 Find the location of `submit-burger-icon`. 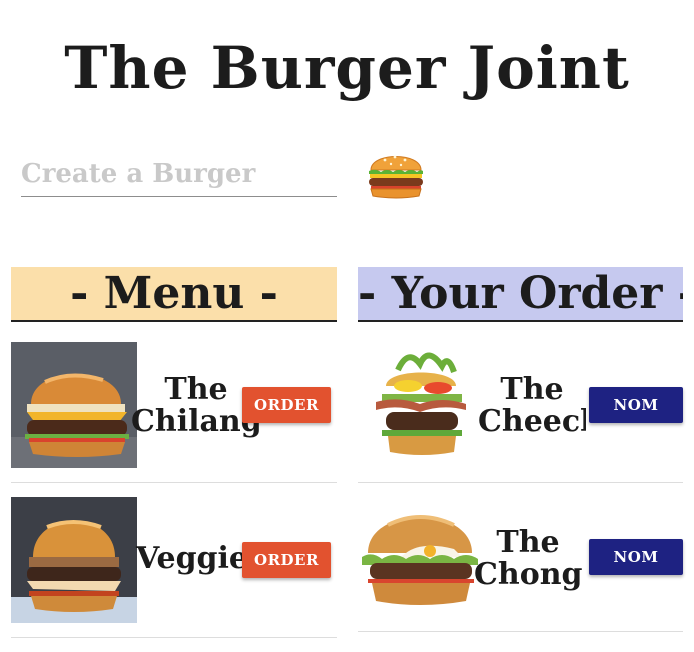

submit-burger-icon is located at coordinates (396, 173).